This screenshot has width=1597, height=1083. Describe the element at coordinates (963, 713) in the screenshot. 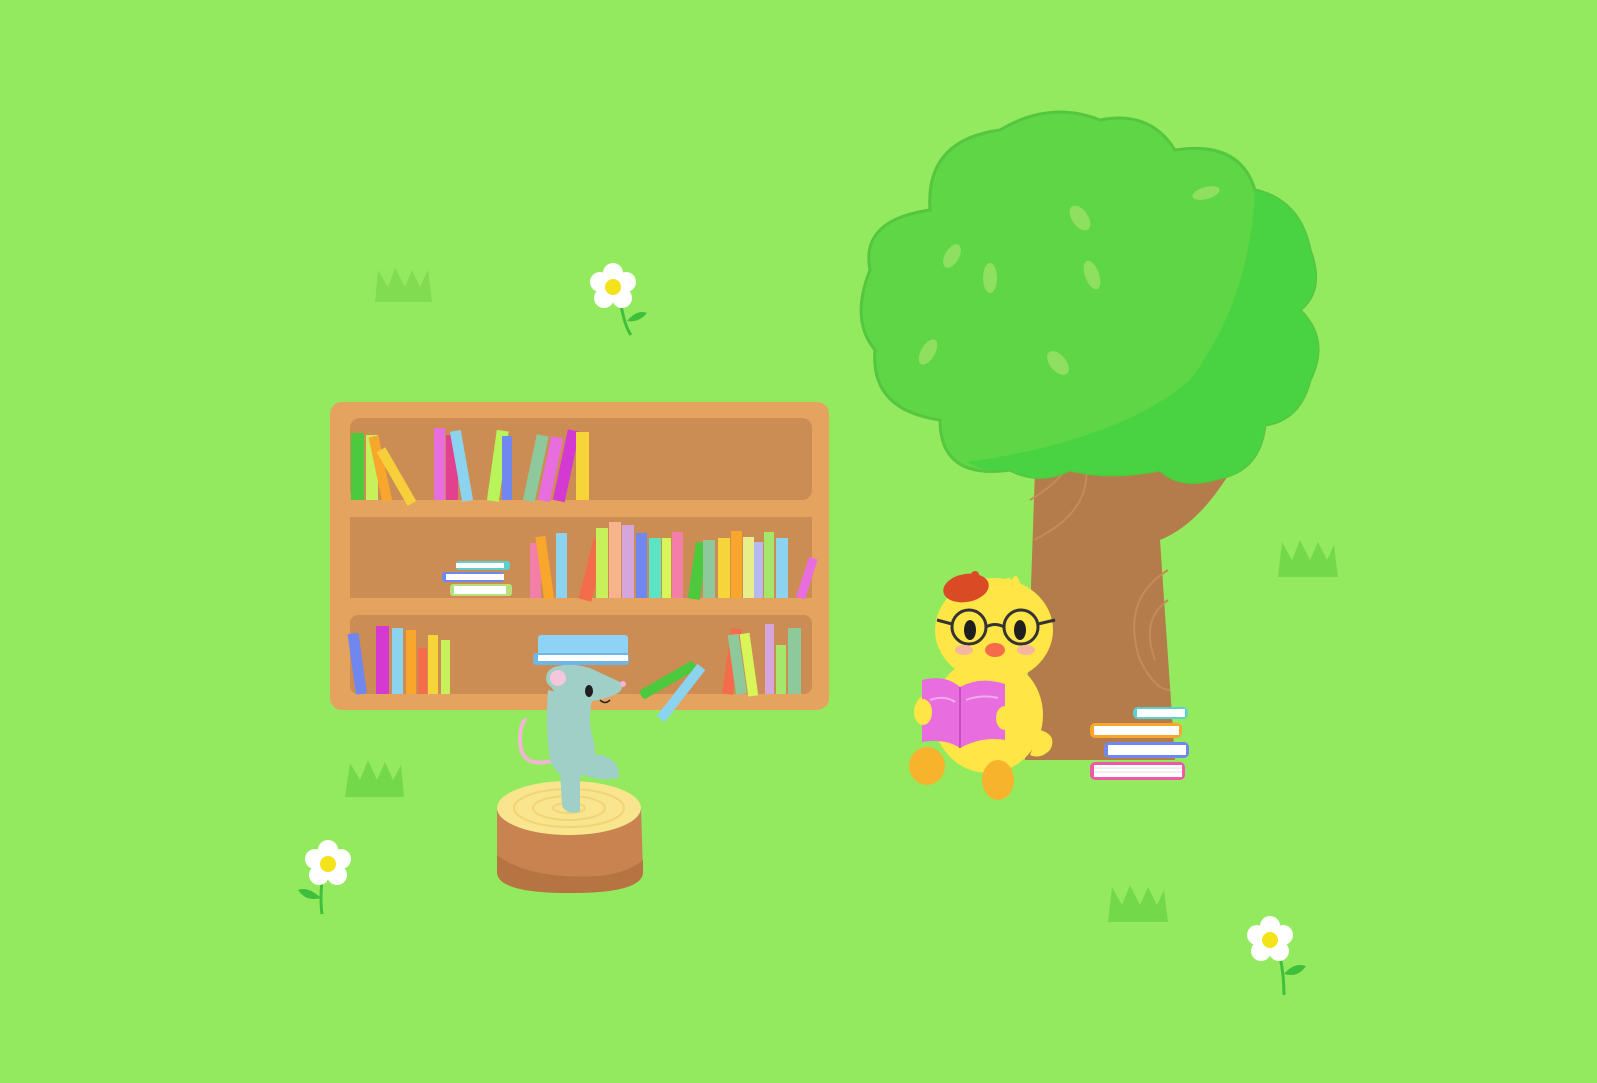

I see `open-book` at that location.